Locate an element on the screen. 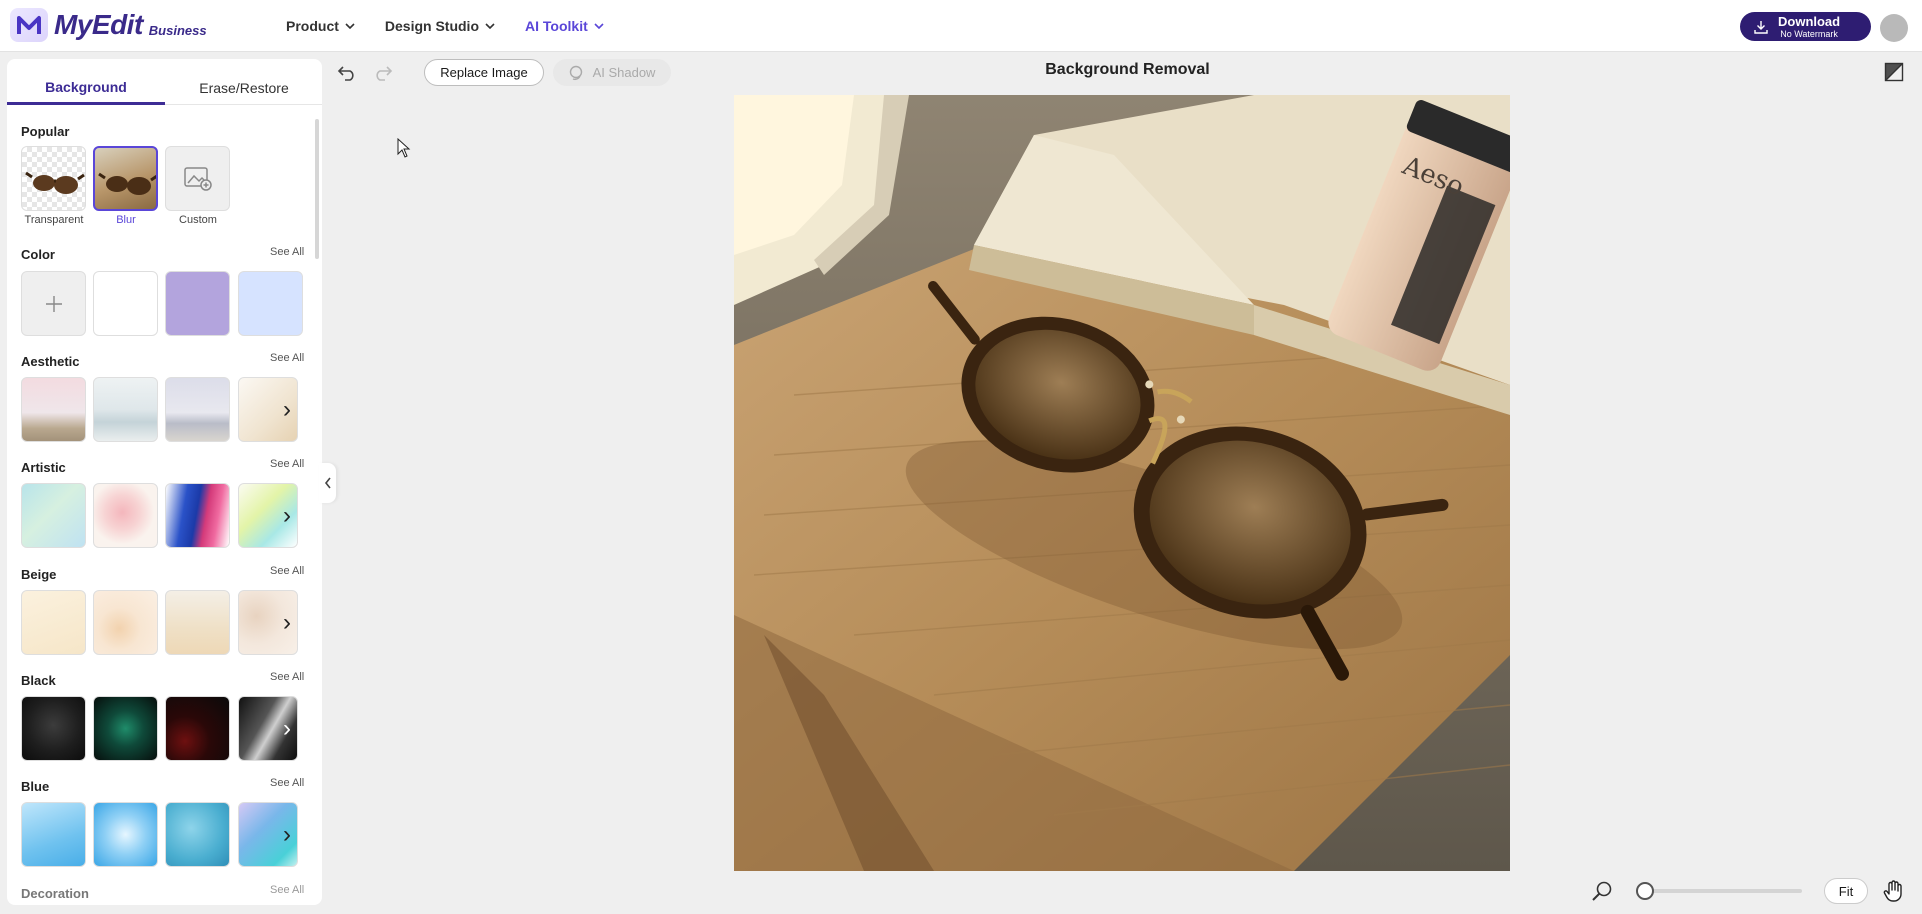 This screenshot has width=1922, height=914. see-all-beige: See All is located at coordinates (287, 571).